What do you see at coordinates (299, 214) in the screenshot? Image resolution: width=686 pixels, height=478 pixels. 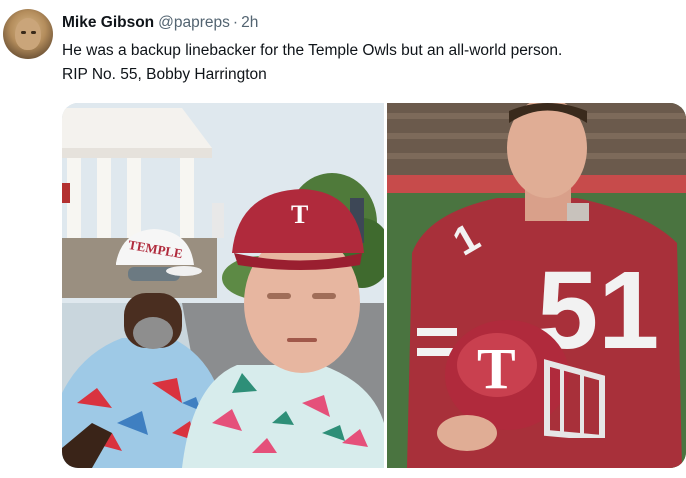 I see `temple-cap-logo: T` at bounding box center [299, 214].